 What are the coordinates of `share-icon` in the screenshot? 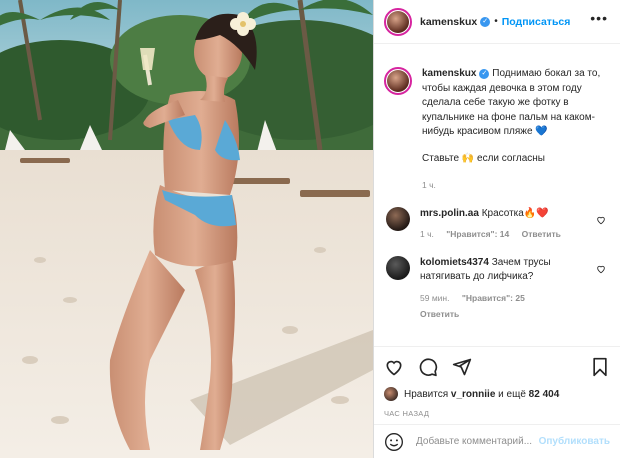 It's located at (462, 367).